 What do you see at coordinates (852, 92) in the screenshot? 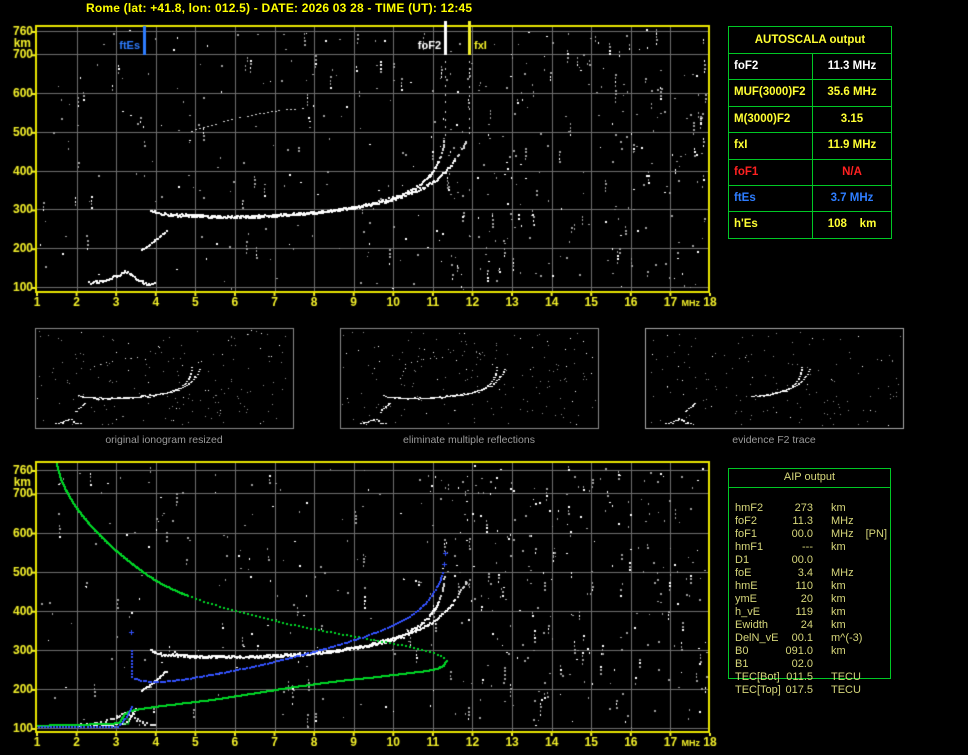
I see `autoscala-row-value: 35.6 MHz` at bounding box center [852, 92].